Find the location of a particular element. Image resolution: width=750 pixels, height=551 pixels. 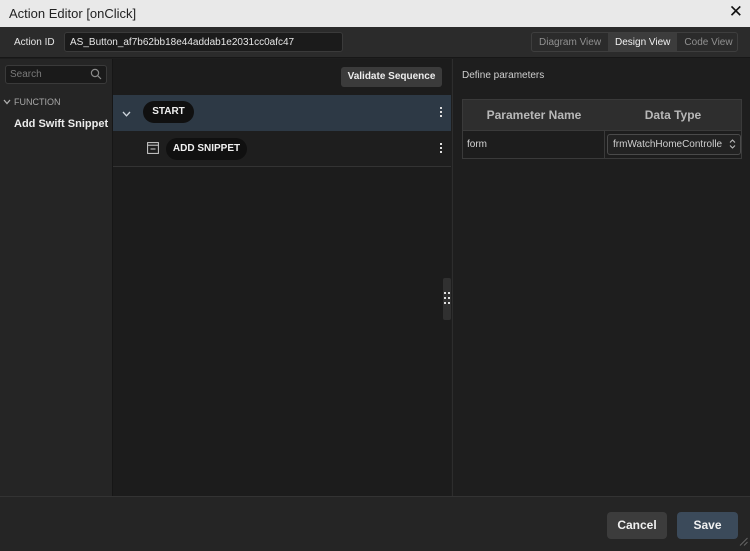

view-switcher: Diagram View Design View Code View is located at coordinates (634, 42).